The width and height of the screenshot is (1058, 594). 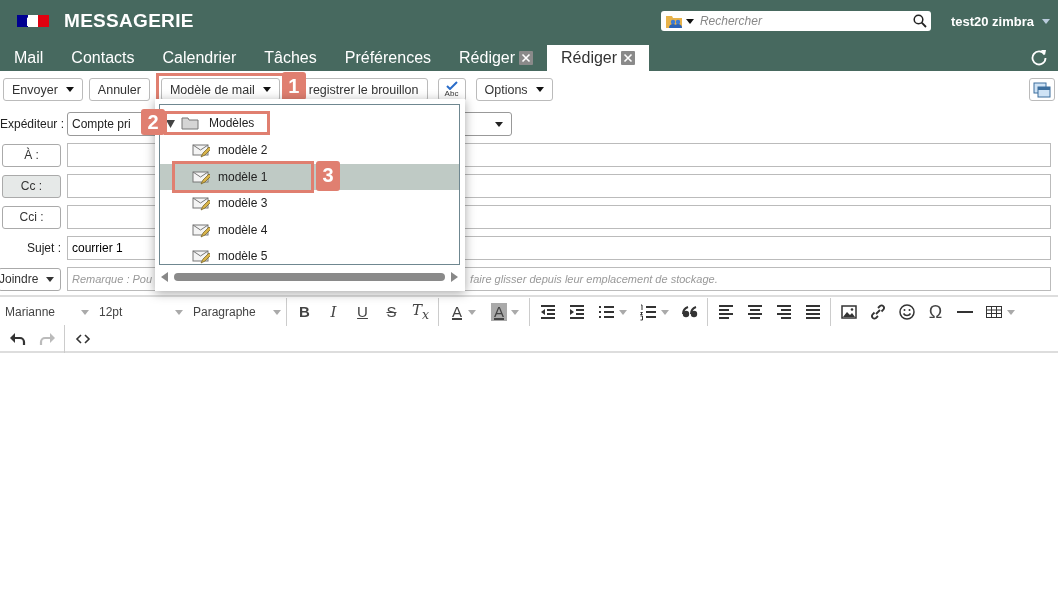 I want to click on step-badge: 2, so click(x=153, y=122).